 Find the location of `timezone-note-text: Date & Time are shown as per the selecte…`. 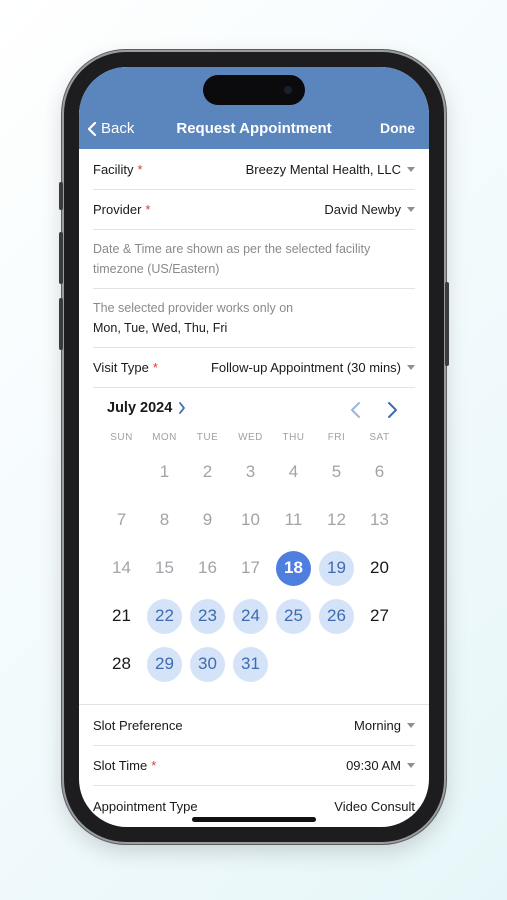

timezone-note-text: Date & Time are shown as per the selecte… is located at coordinates (232, 259).